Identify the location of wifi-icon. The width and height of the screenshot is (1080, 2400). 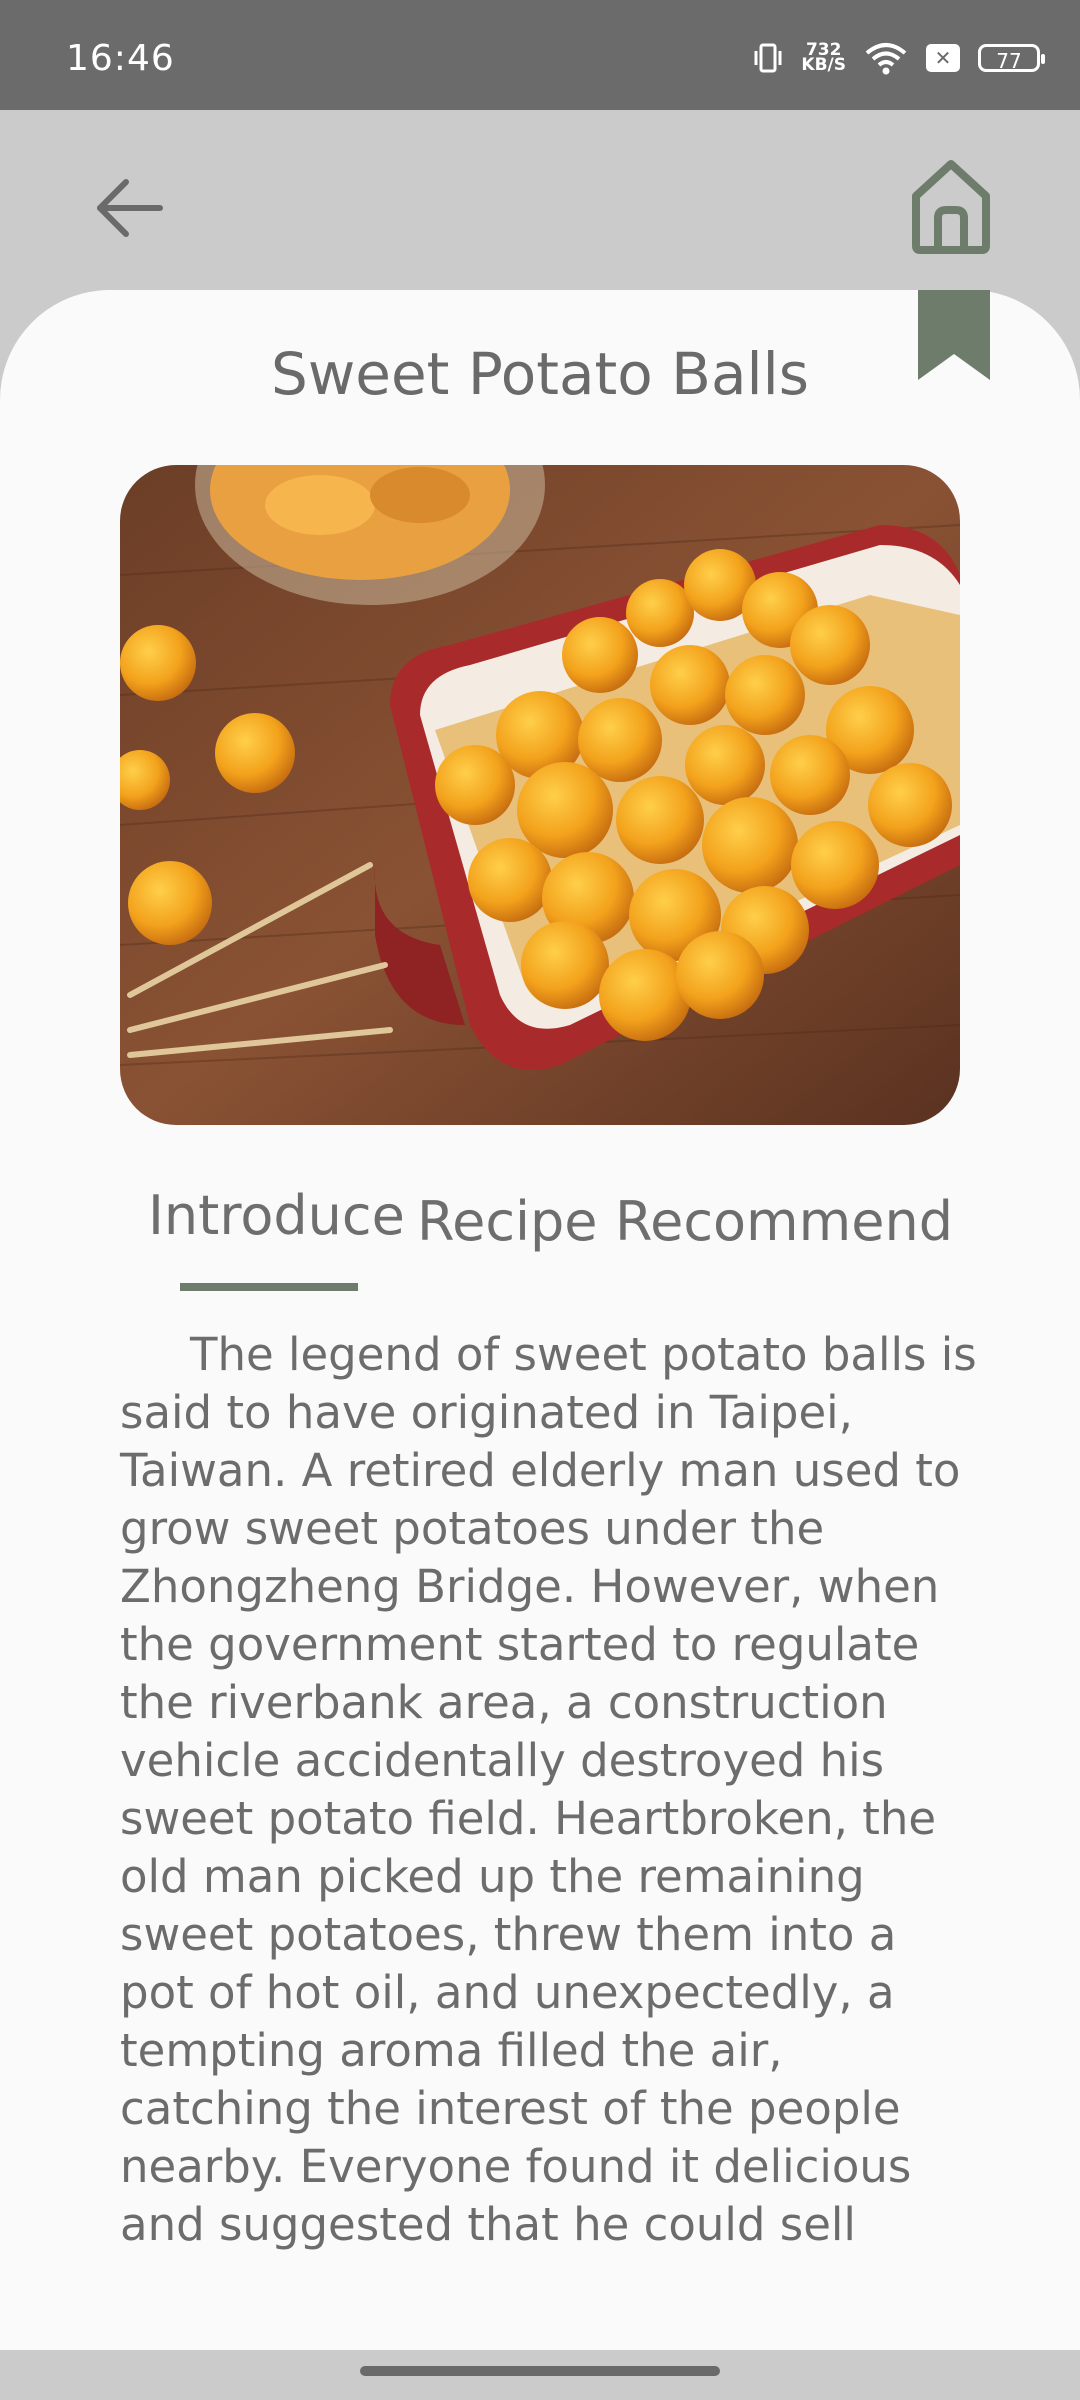
(886, 59).